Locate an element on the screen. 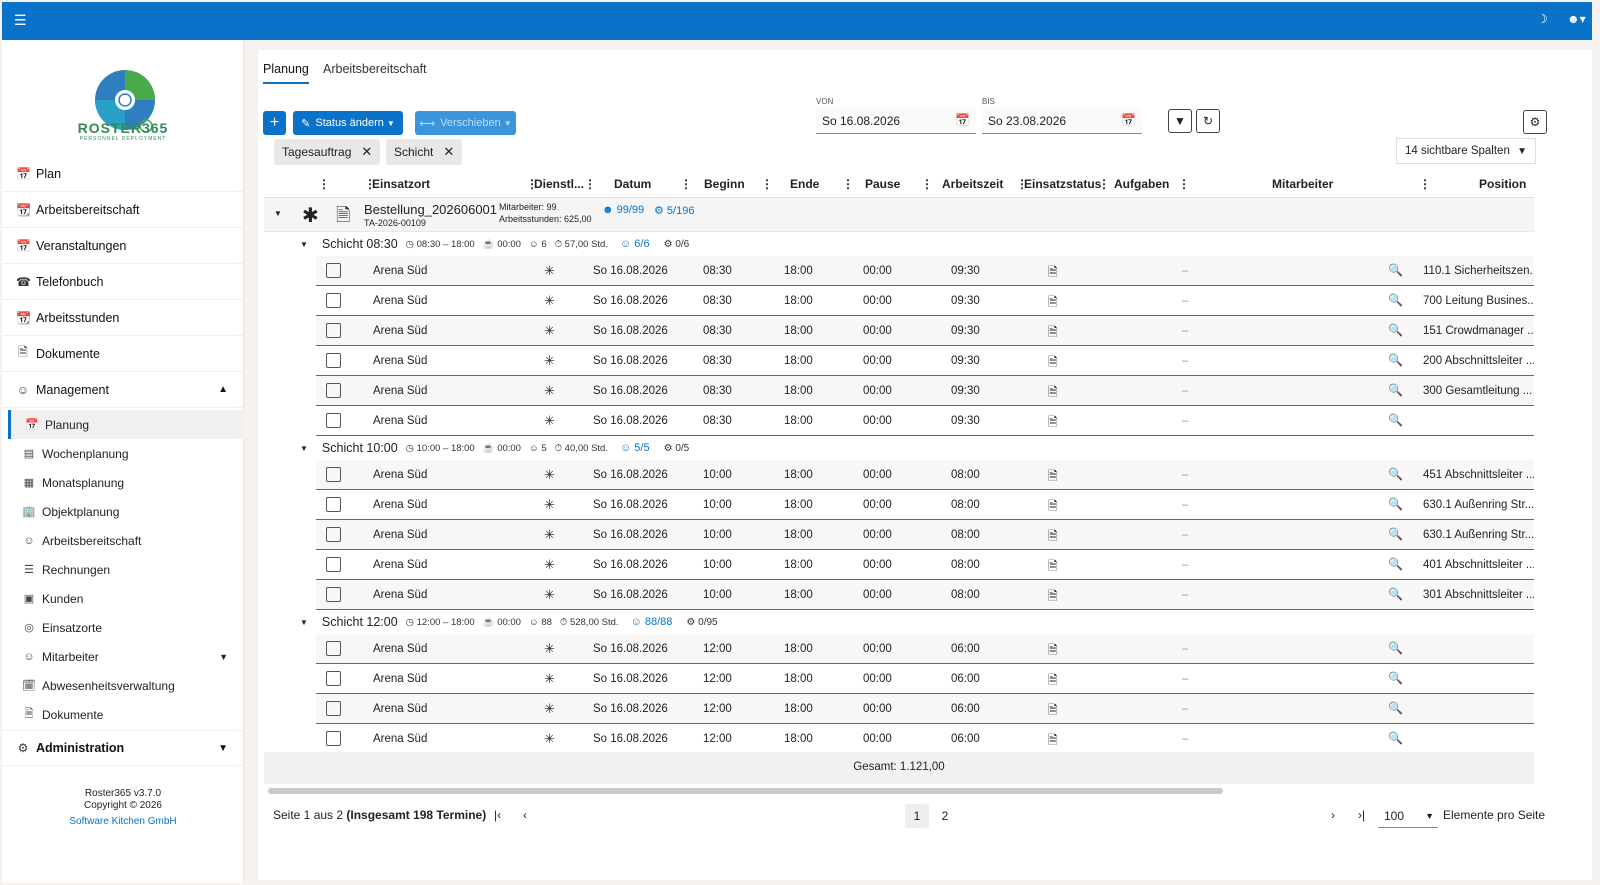 The image size is (1600, 885). prev-page-icon: ‹ is located at coordinates (525, 815).